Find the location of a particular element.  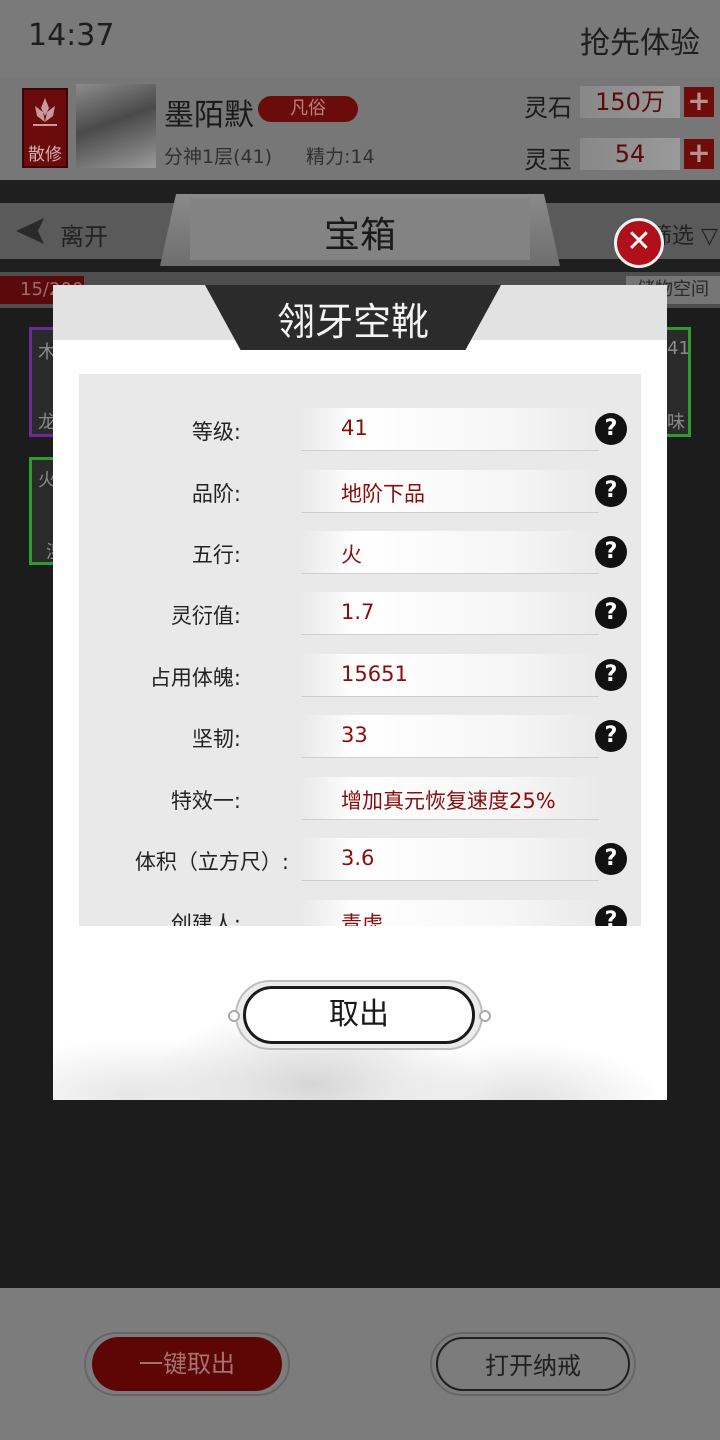

modal-title: 翎牙空靴 is located at coordinates (352, 322).